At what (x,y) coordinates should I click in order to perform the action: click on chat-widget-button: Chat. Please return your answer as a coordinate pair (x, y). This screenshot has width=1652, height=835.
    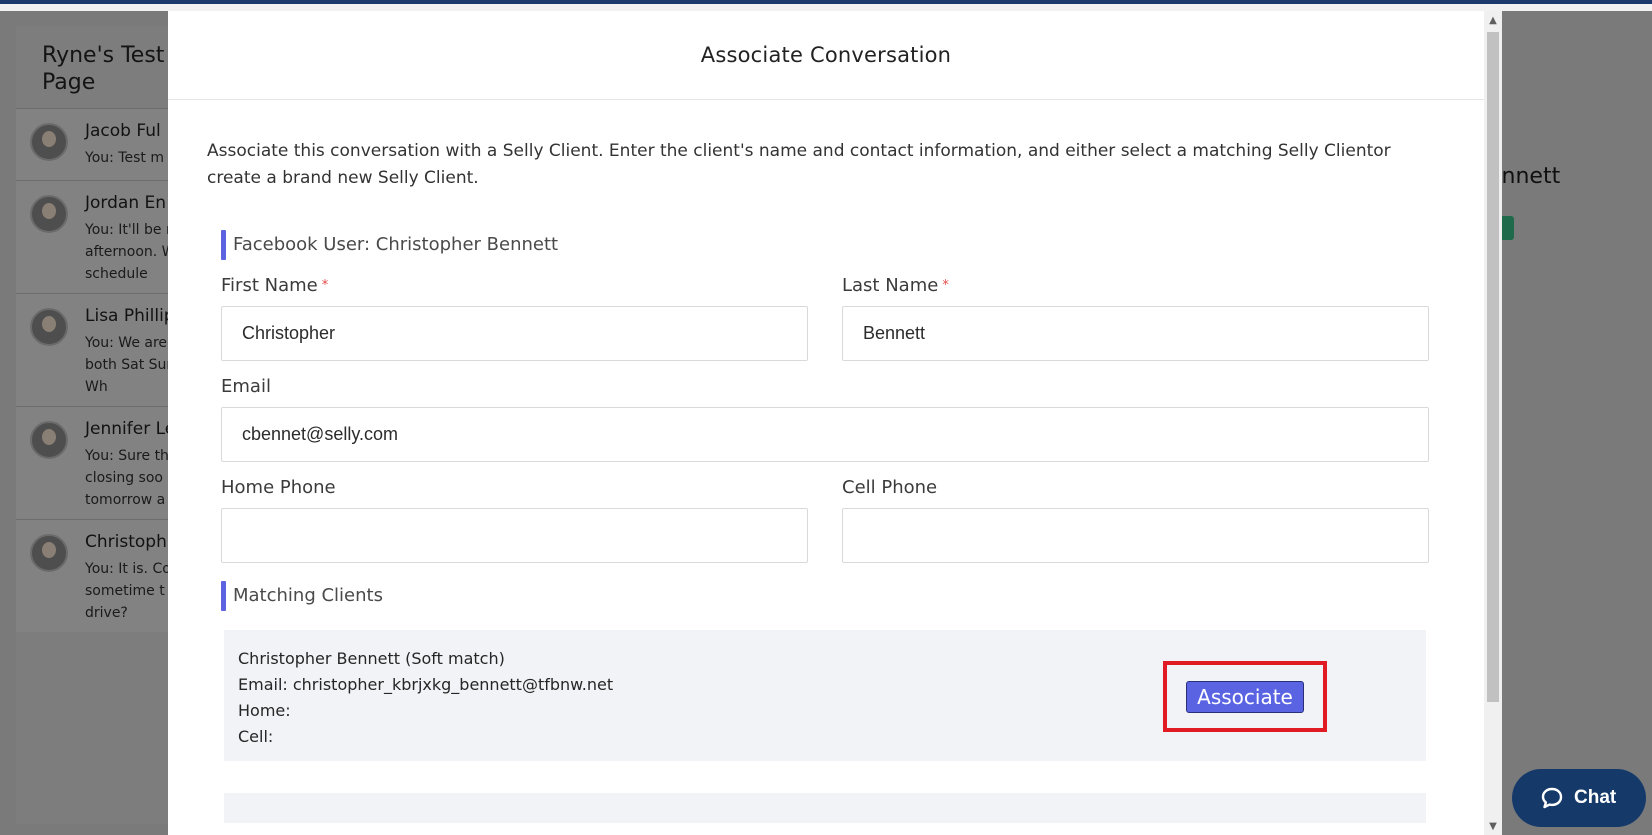
    Looking at the image, I should click on (1579, 798).